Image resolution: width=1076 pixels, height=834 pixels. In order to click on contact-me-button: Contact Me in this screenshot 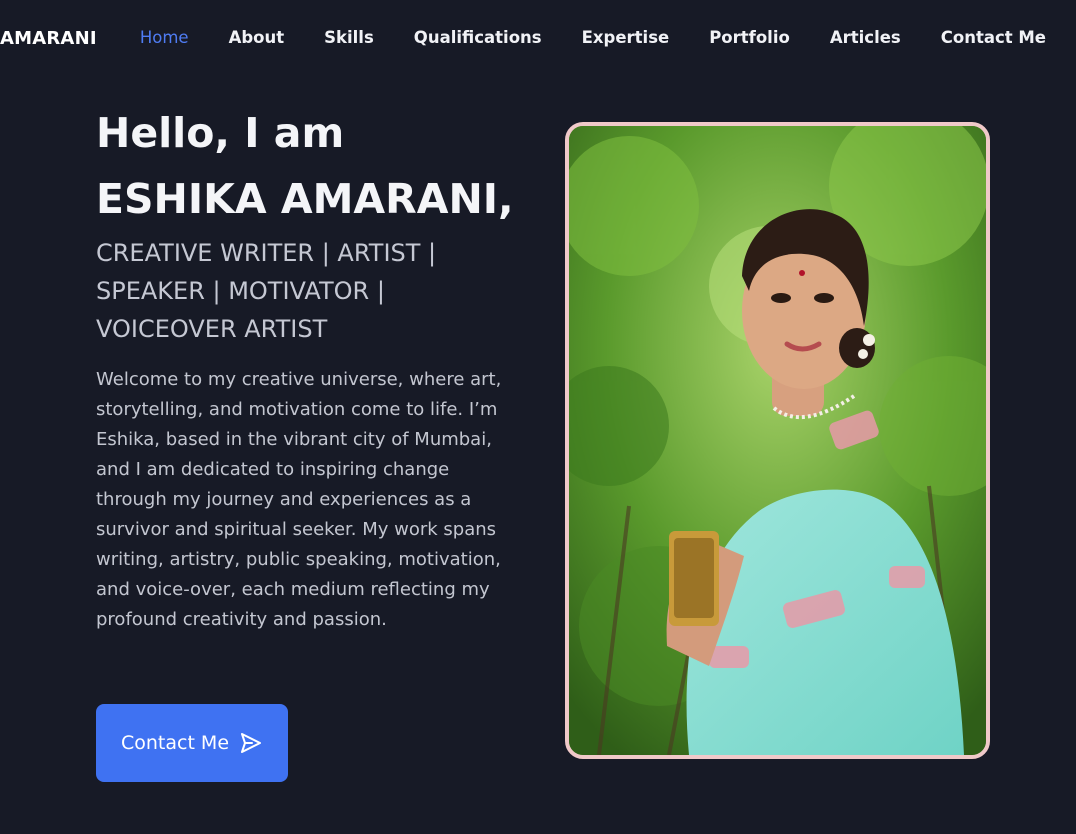, I will do `click(192, 743)`.